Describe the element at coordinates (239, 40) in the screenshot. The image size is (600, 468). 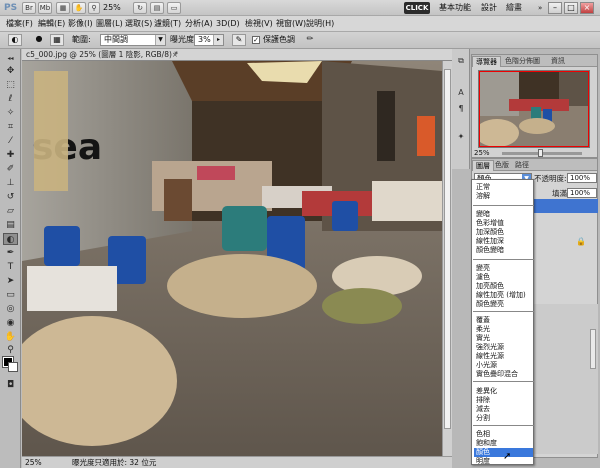
I see `airbrush-icon: ✎` at that location.